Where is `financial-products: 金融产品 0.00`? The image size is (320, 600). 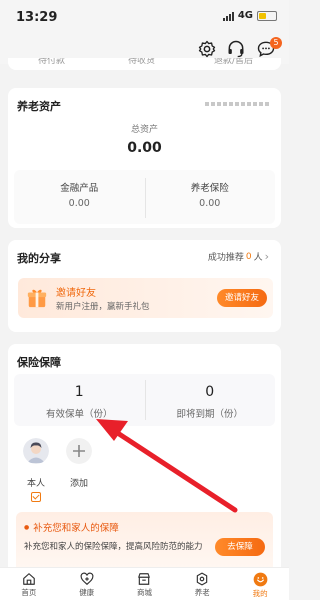
financial-products: 金融产品 0.00 is located at coordinates (79, 197).